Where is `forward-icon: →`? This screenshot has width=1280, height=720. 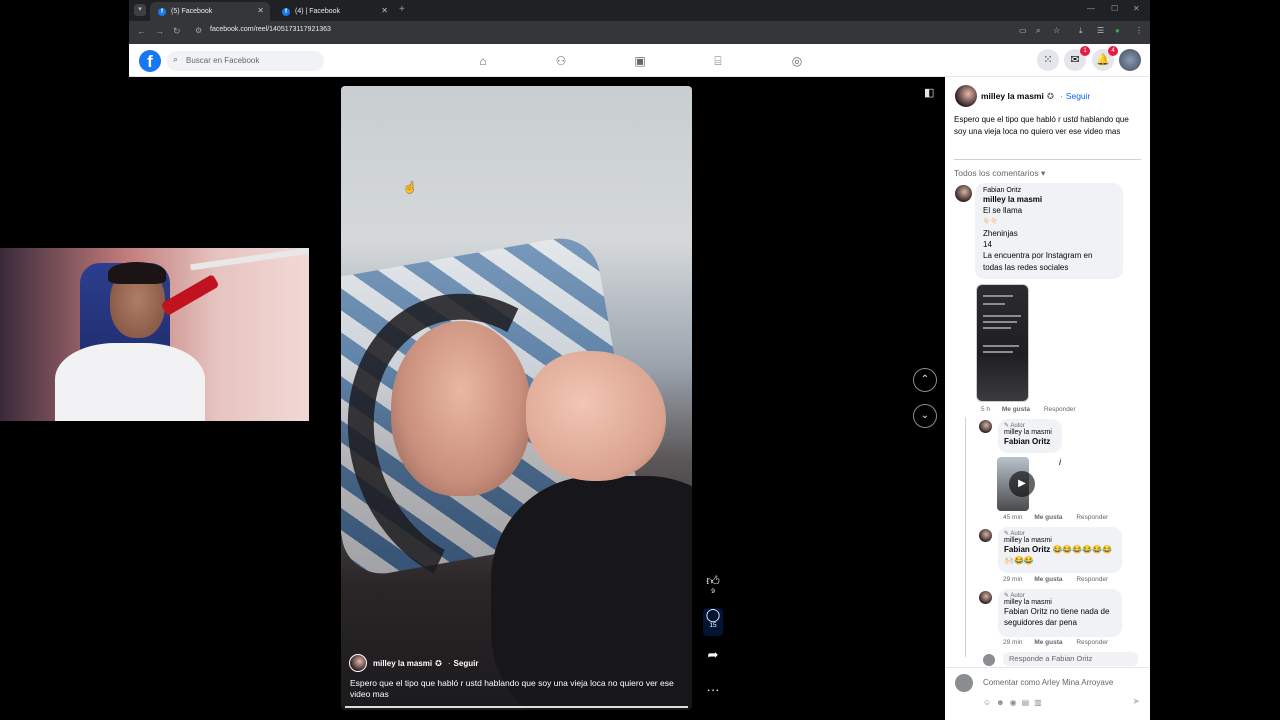 forward-icon: → is located at coordinates (159, 31).